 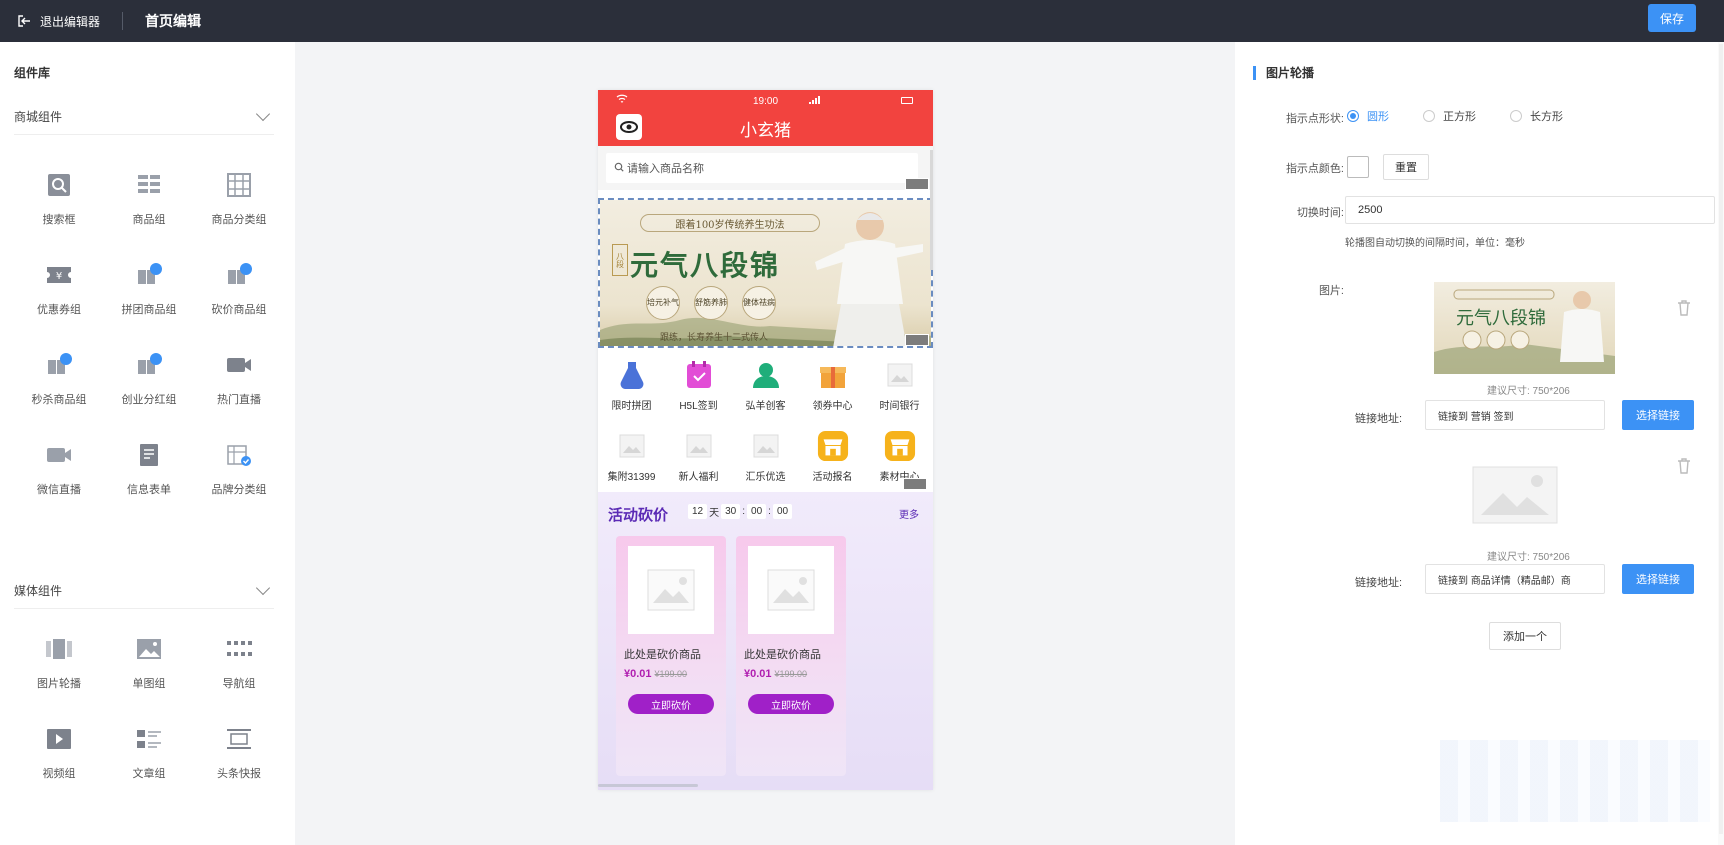 What do you see at coordinates (144, 116) in the screenshot?
I see `category-mall-header: 商城组件` at bounding box center [144, 116].